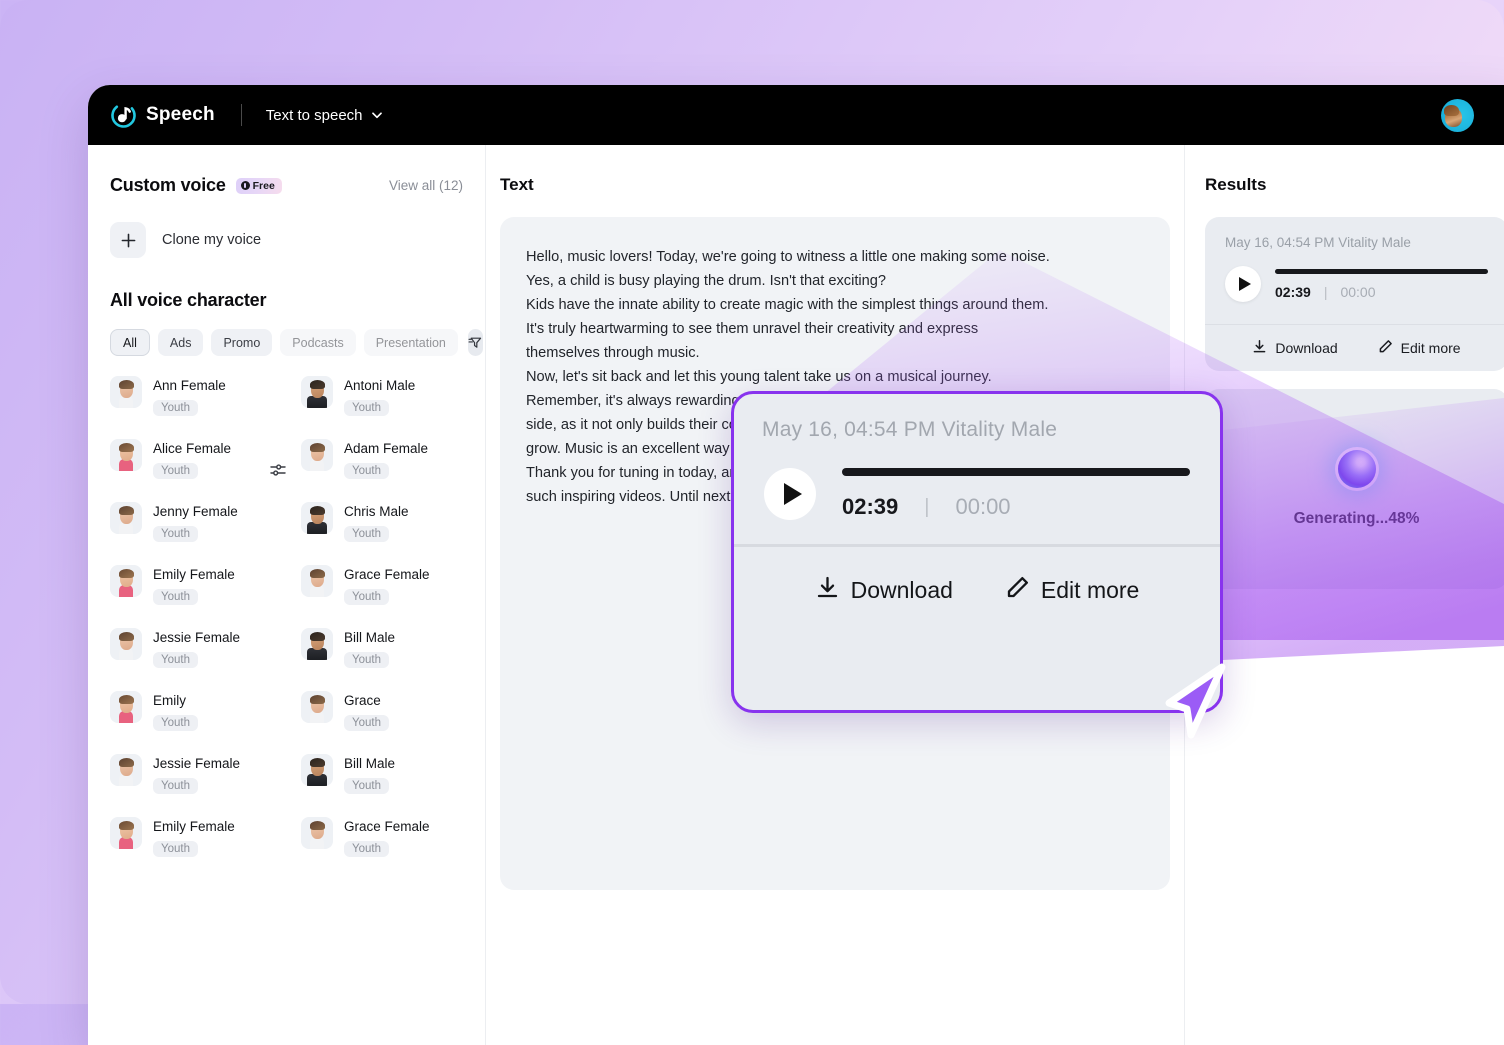 The width and height of the screenshot is (1504, 1045). I want to click on mode-selector: Text to speech, so click(323, 115).